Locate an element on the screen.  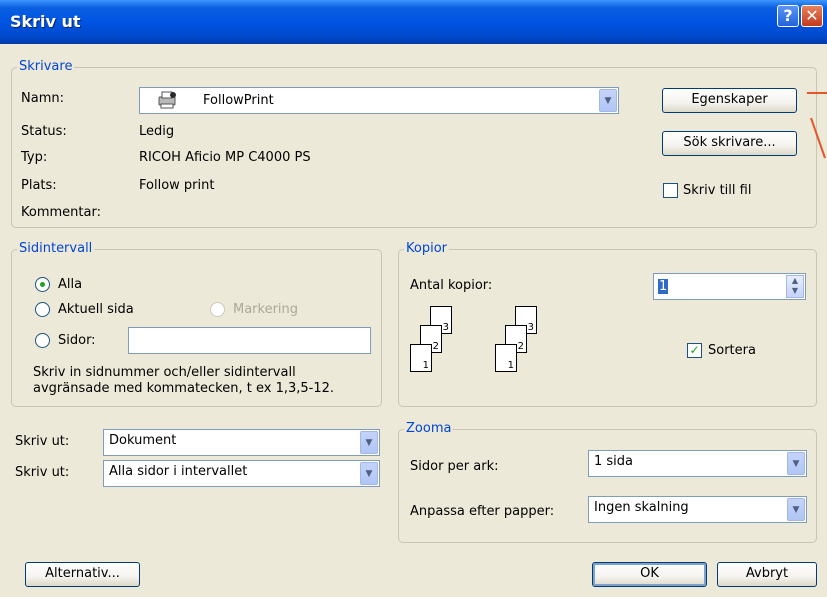
radio-selection is located at coordinates (217, 309).